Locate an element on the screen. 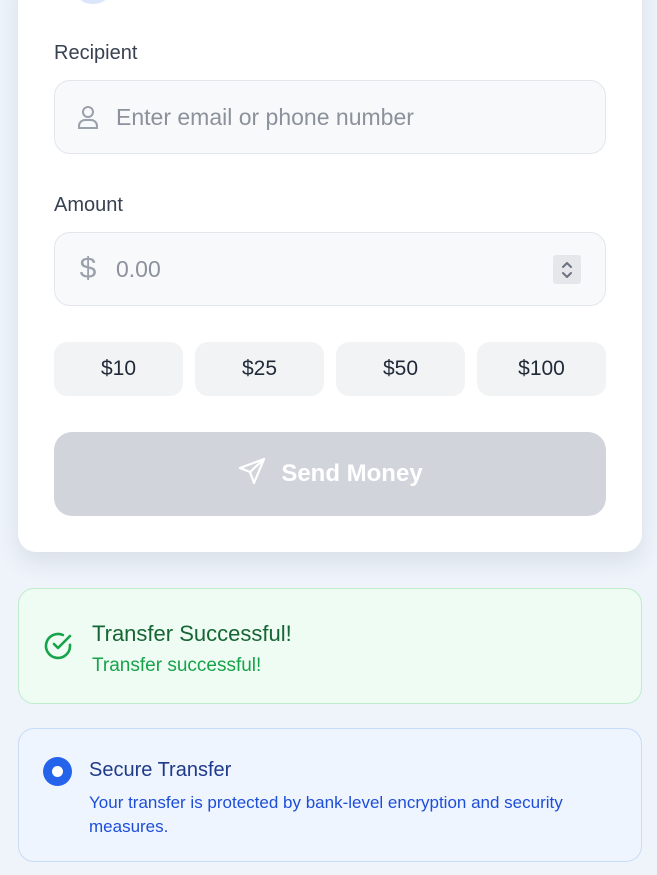  radio-dot is located at coordinates (57, 771).